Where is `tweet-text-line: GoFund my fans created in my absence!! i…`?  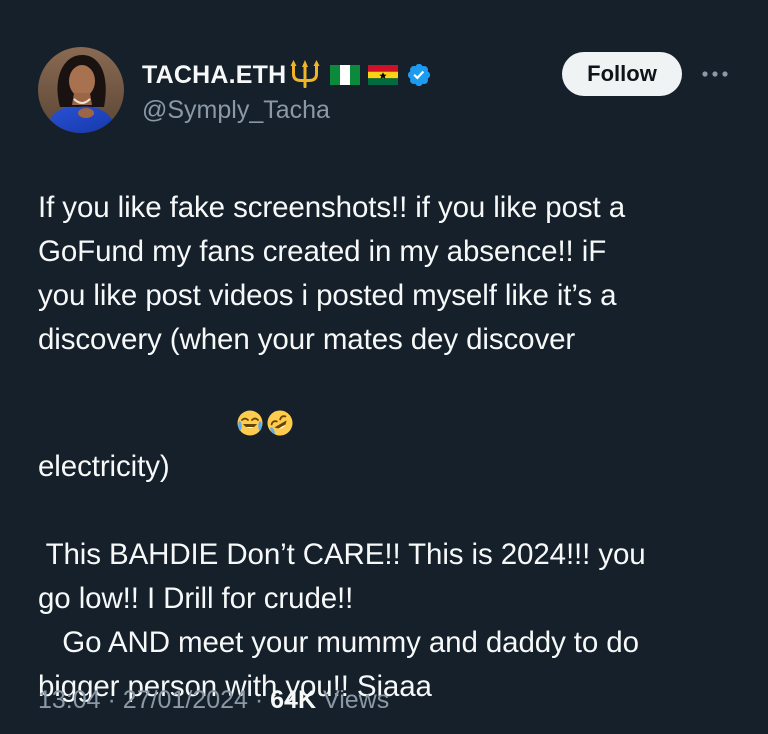 tweet-text-line: GoFund my fans created in my absence!! i… is located at coordinates (322, 251).